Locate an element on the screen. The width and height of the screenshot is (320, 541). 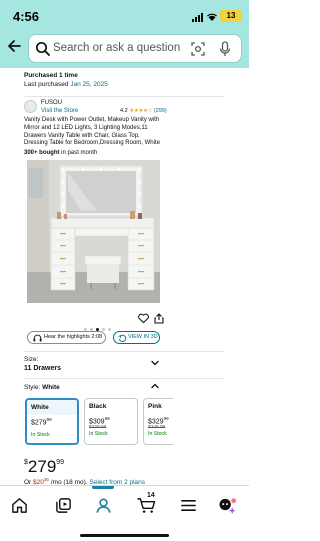
style-option-price: $32999 is located at coordinates (158, 421).